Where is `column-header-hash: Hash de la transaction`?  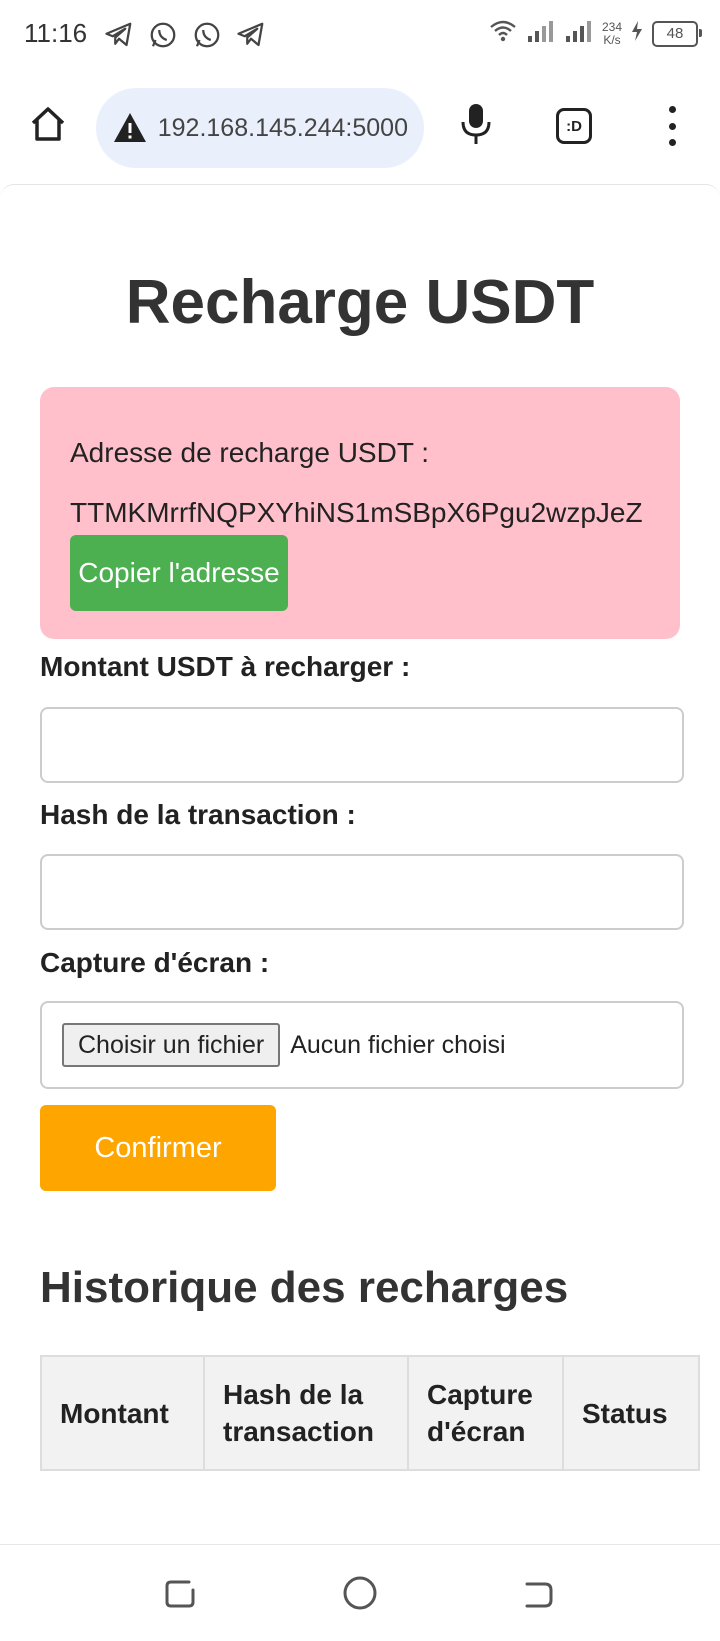 column-header-hash: Hash de la transaction is located at coordinates (306, 1413).